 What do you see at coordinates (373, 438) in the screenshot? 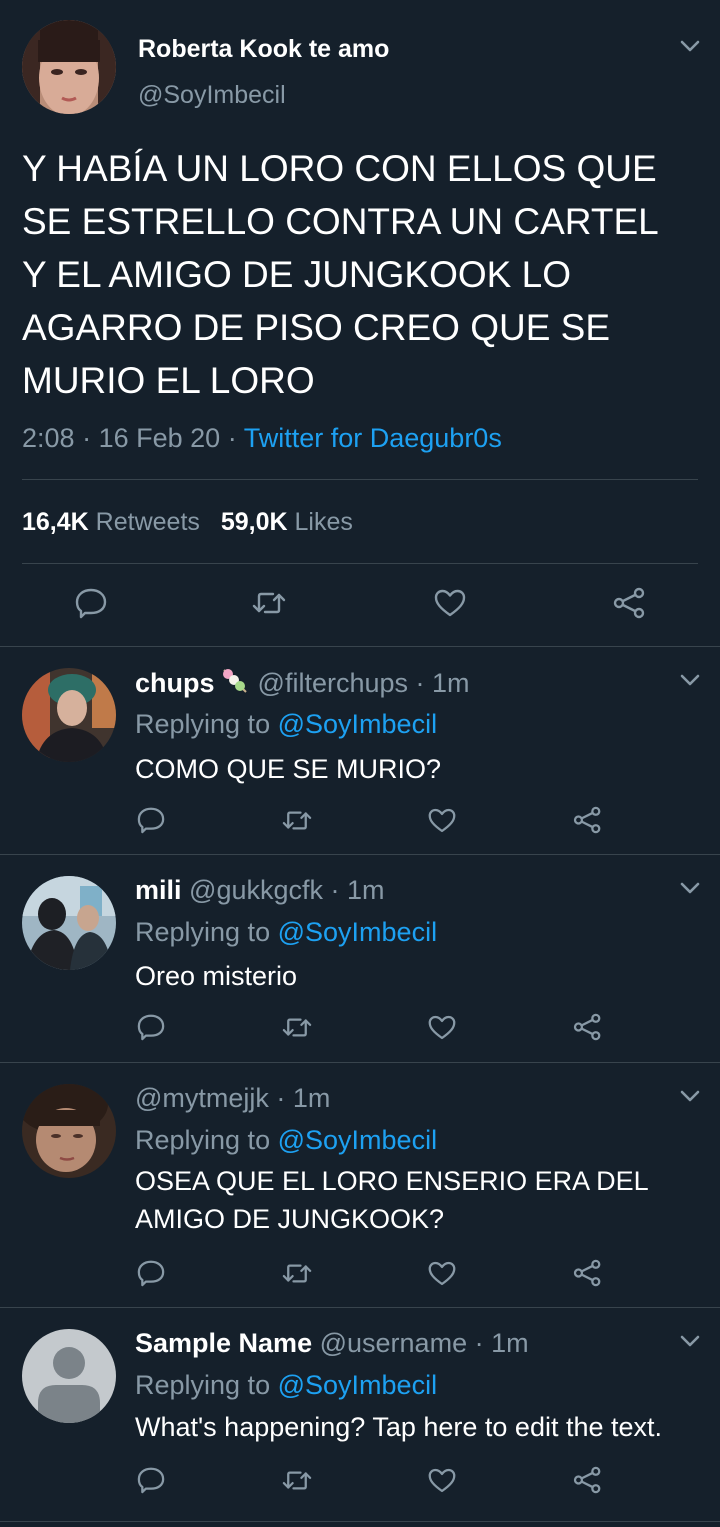
I see `tweet-source-link: Twitter for Daegubr0s` at bounding box center [373, 438].